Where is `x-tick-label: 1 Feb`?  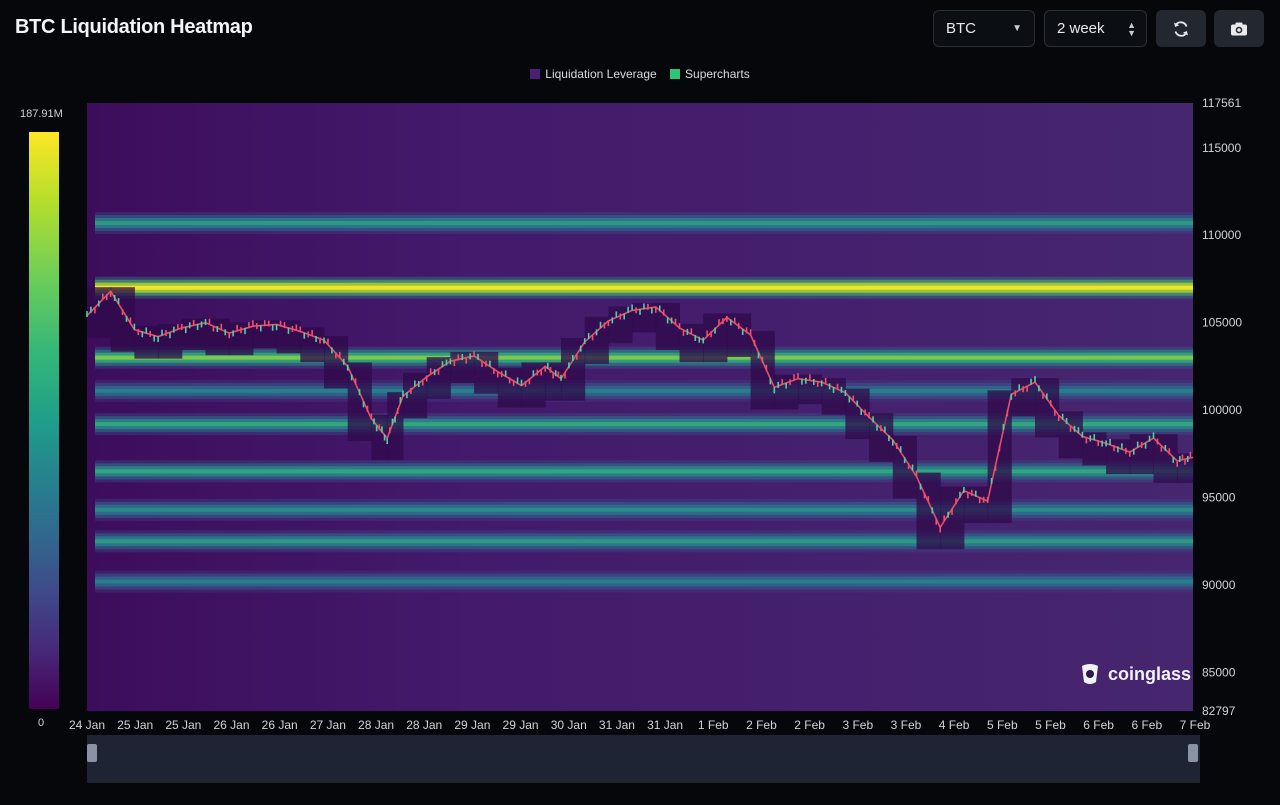
x-tick-label: 1 Feb is located at coordinates (713, 725).